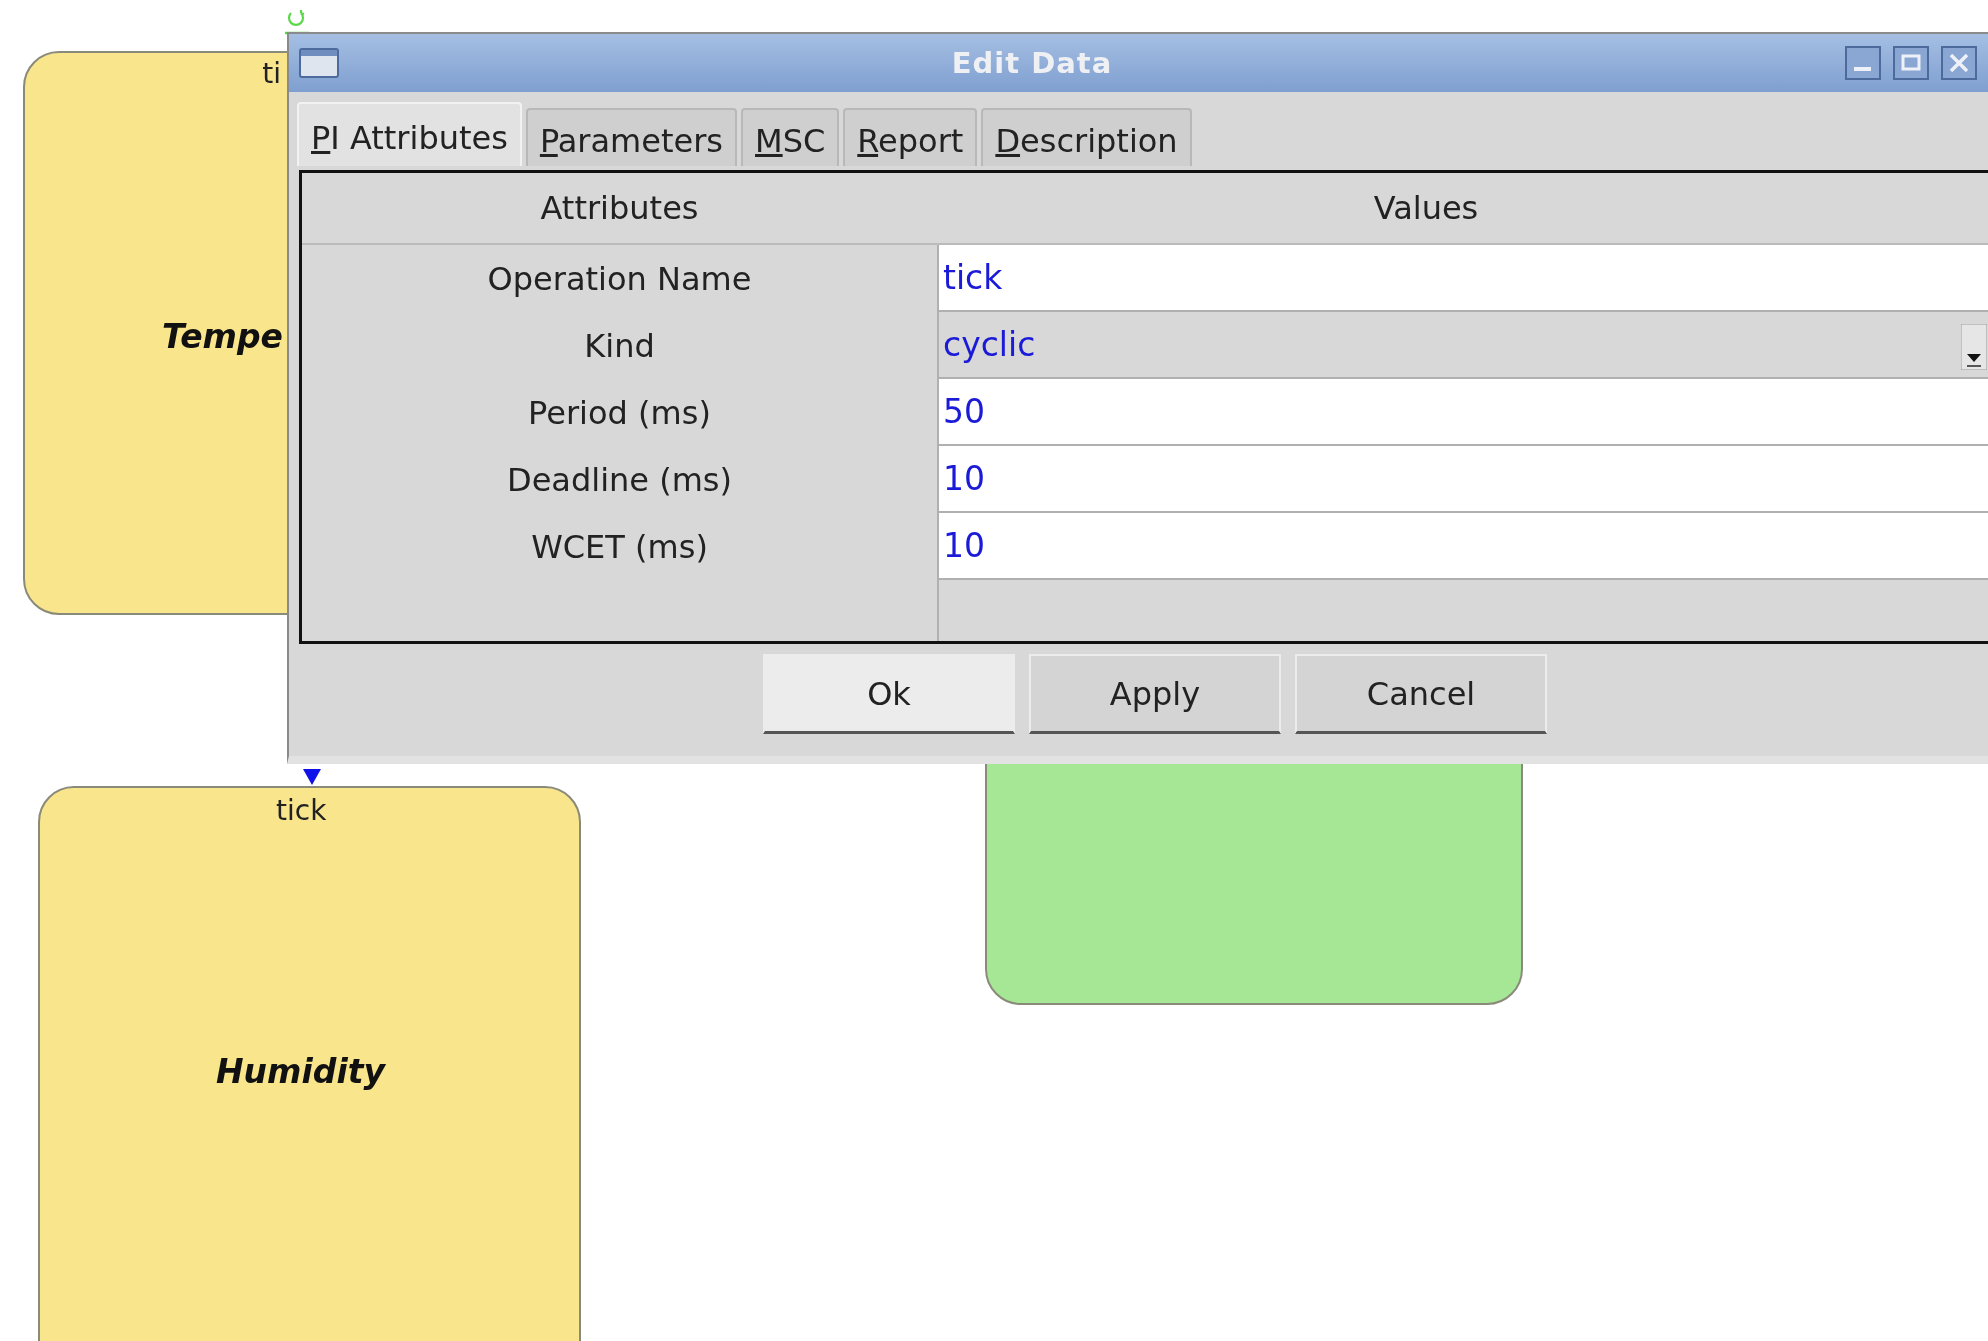 This screenshot has width=1988, height=1341. Describe the element at coordinates (1155, 694) in the screenshot. I see `dialog-button: Apply` at that location.